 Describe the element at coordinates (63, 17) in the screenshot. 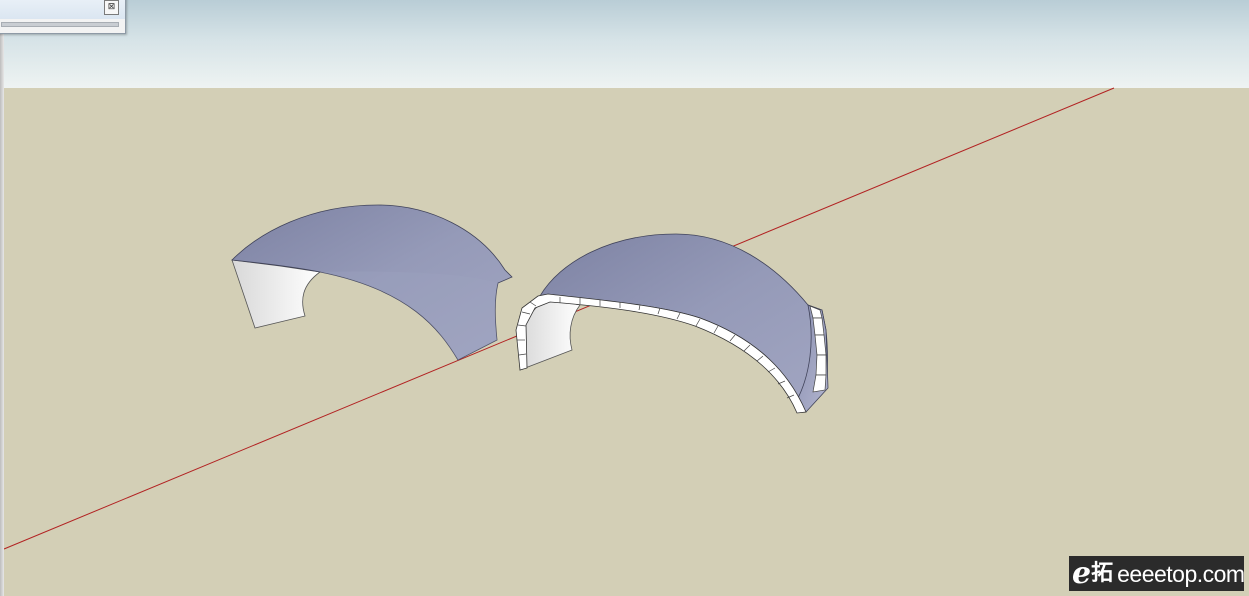

I see `floating-tool-window: ⊠` at that location.